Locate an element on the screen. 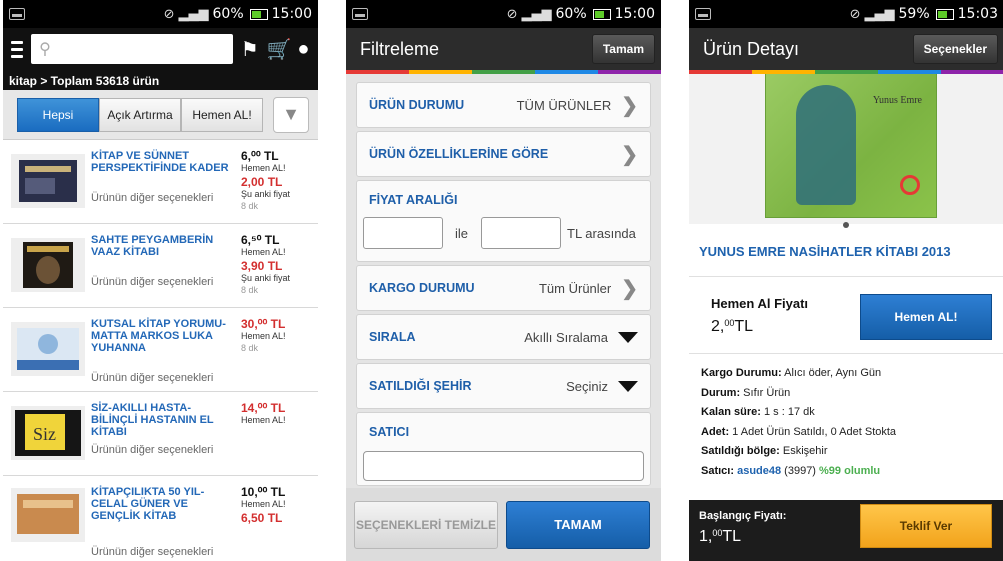  product-title: KİTAP VE SÜNNET PERSPEKTİFİNDE KADER is located at coordinates (161, 162).